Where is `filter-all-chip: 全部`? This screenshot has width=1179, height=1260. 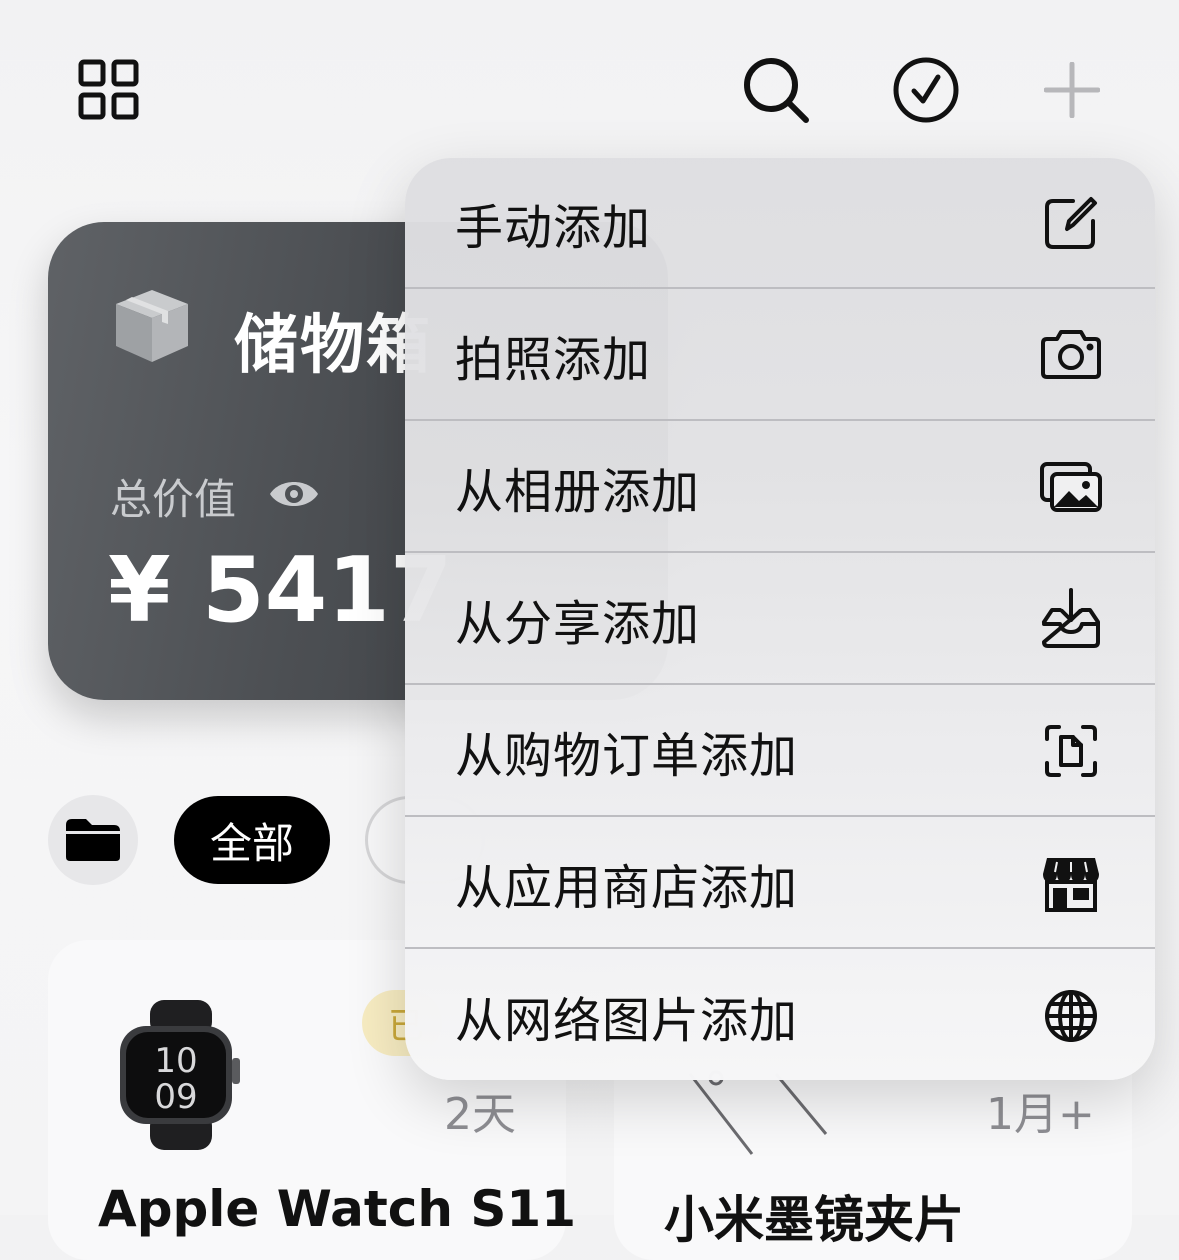 filter-all-chip: 全部 is located at coordinates (252, 840).